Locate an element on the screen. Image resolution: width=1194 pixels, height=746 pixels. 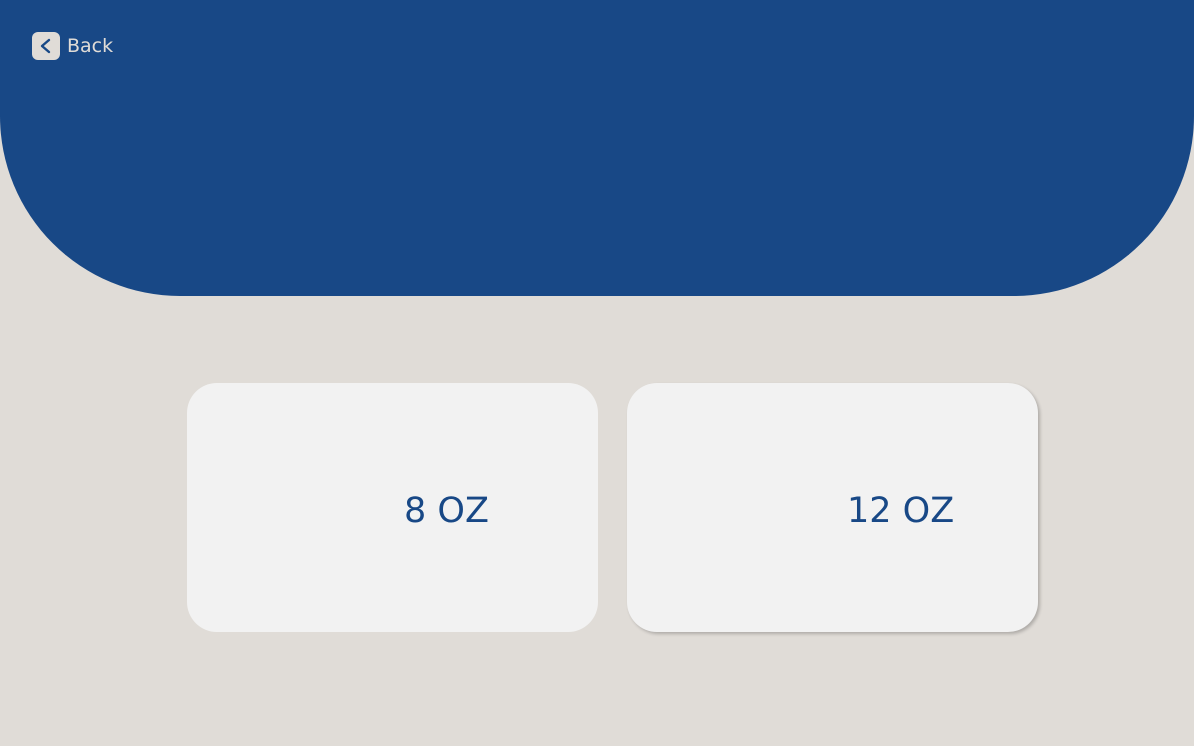
size-option-label: 8 OZ is located at coordinates (446, 511).